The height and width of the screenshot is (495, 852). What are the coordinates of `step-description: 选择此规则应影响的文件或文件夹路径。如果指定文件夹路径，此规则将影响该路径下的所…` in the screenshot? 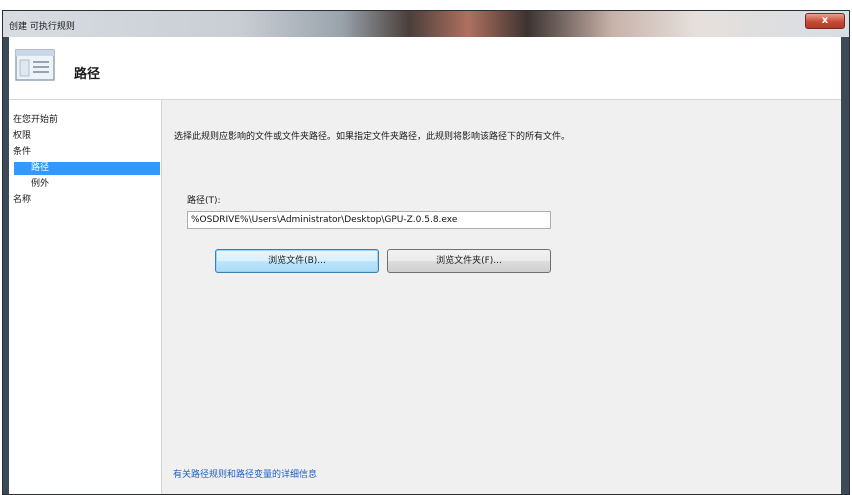 It's located at (372, 137).